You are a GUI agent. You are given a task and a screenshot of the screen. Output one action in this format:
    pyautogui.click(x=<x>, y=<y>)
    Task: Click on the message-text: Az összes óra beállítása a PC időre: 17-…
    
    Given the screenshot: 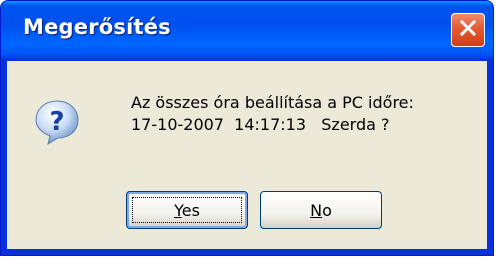 What is the action you would take?
    pyautogui.click(x=272, y=114)
    